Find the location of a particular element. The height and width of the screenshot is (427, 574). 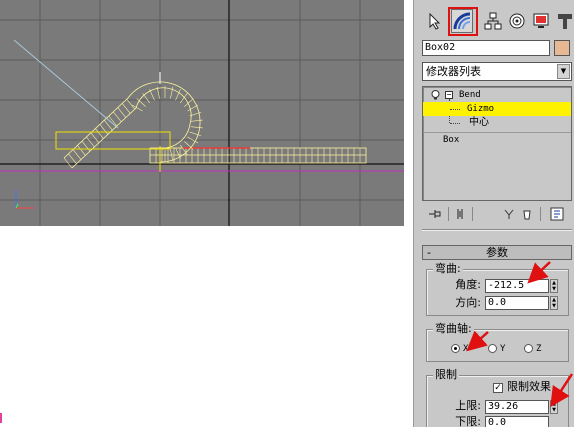

axis-y-label: Y is located at coordinates (503, 349).